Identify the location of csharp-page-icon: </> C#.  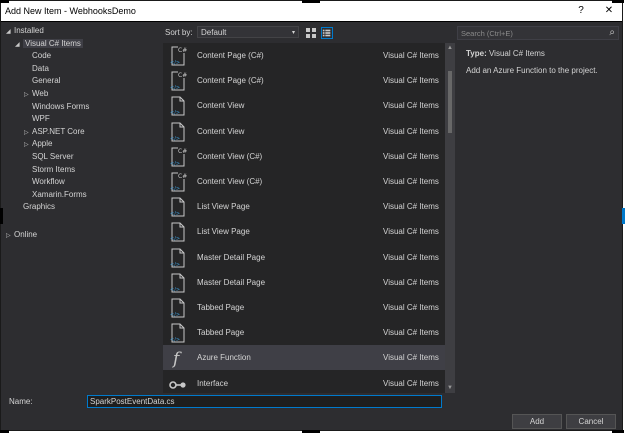
(178, 56).